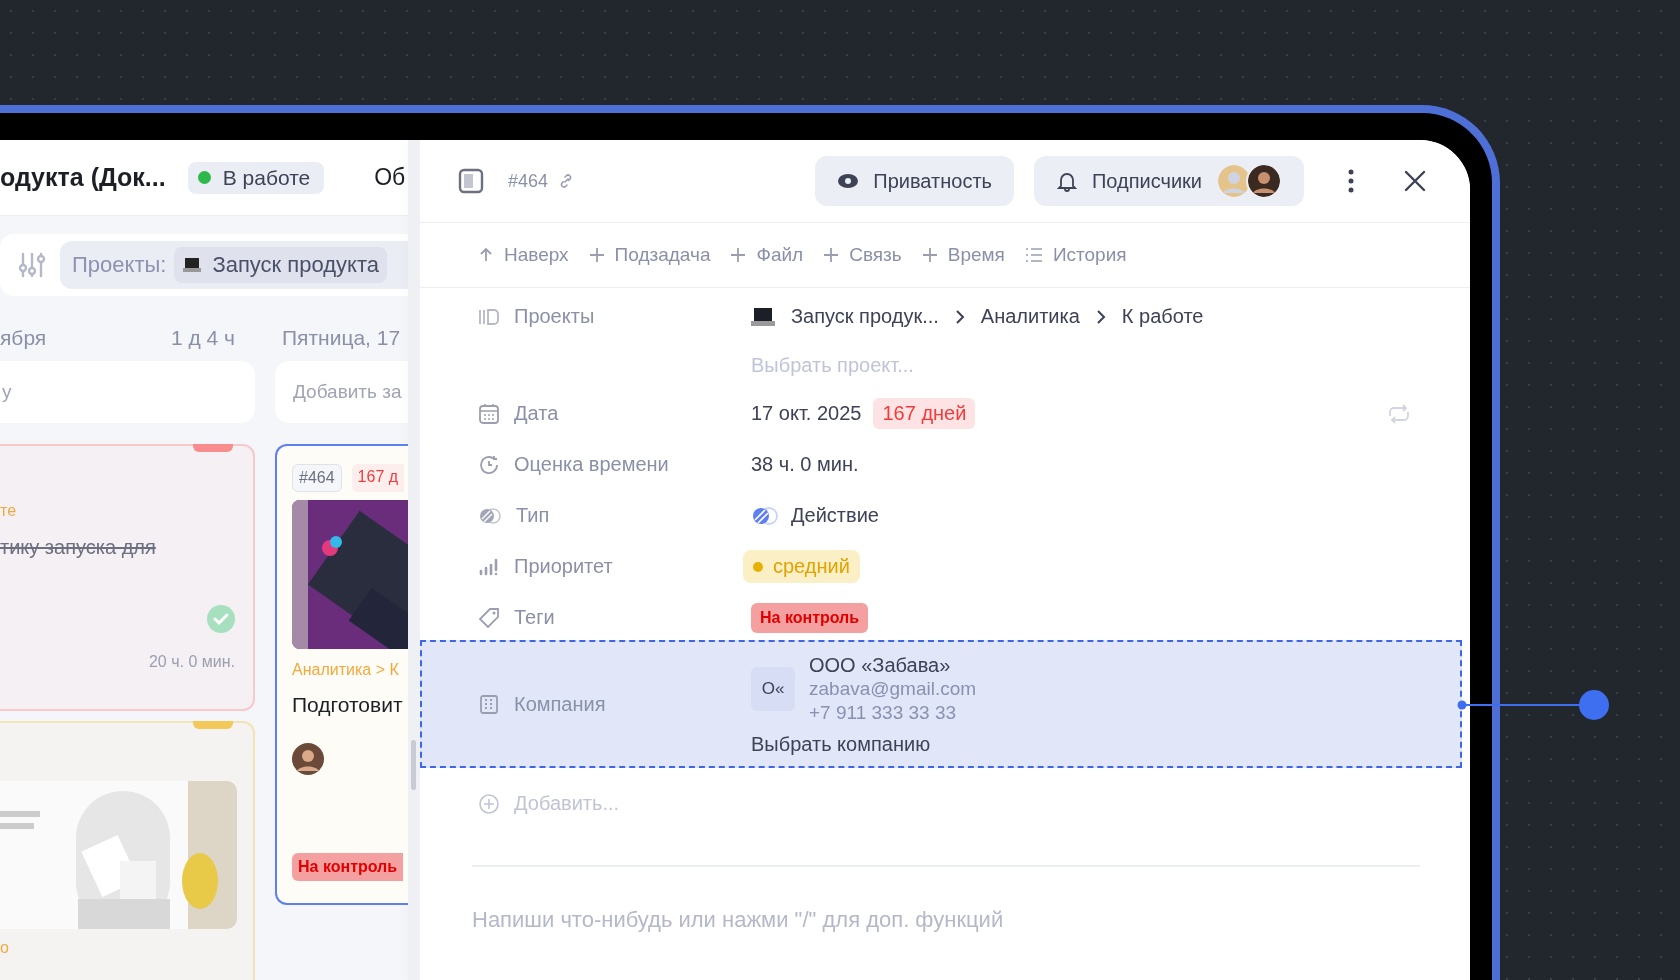 This screenshot has height=980, width=1680. I want to click on calendar-icon, so click(489, 413).